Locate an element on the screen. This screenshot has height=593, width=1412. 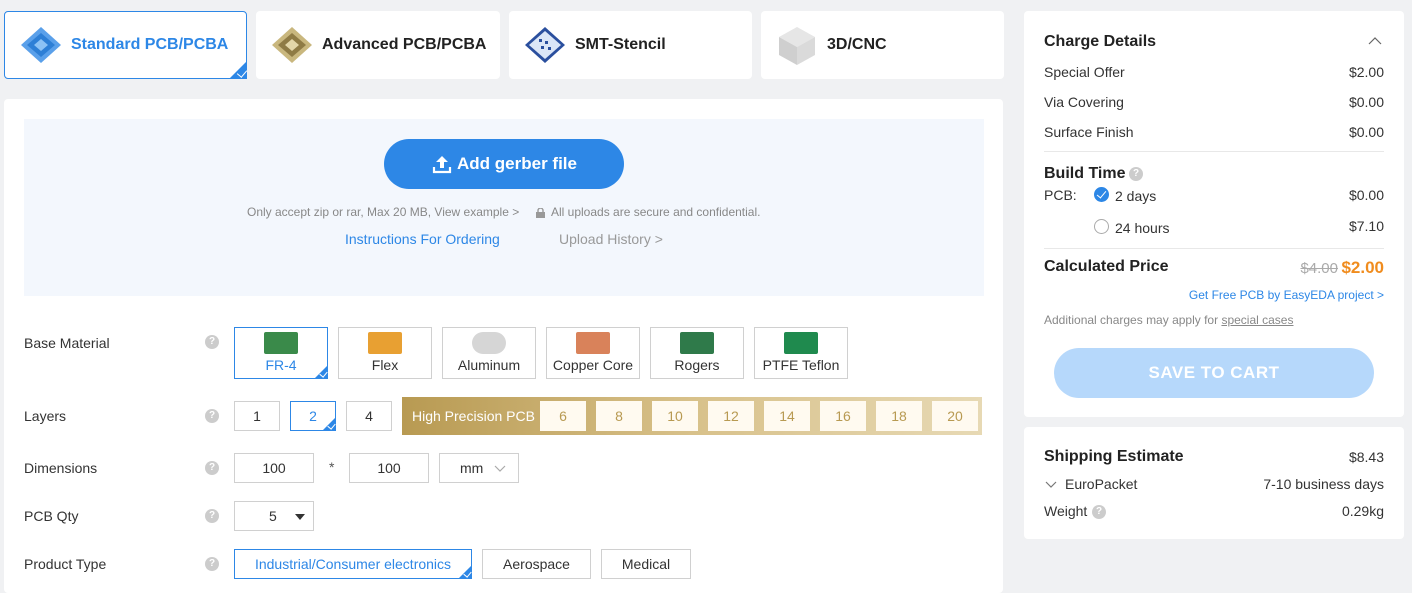
lock-icon is located at coordinates (540, 211).